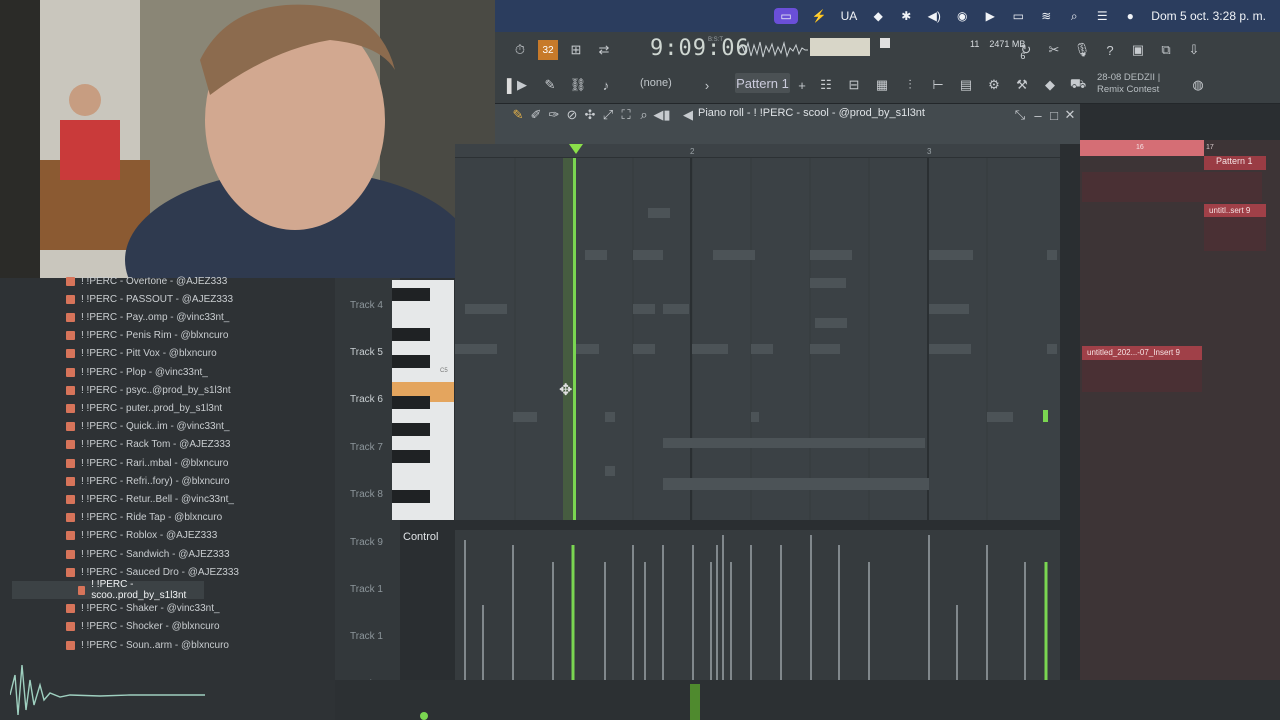 The image size is (1280, 720). What do you see at coordinates (366, 352) in the screenshot?
I see `track-label: Track 5` at bounding box center [366, 352].